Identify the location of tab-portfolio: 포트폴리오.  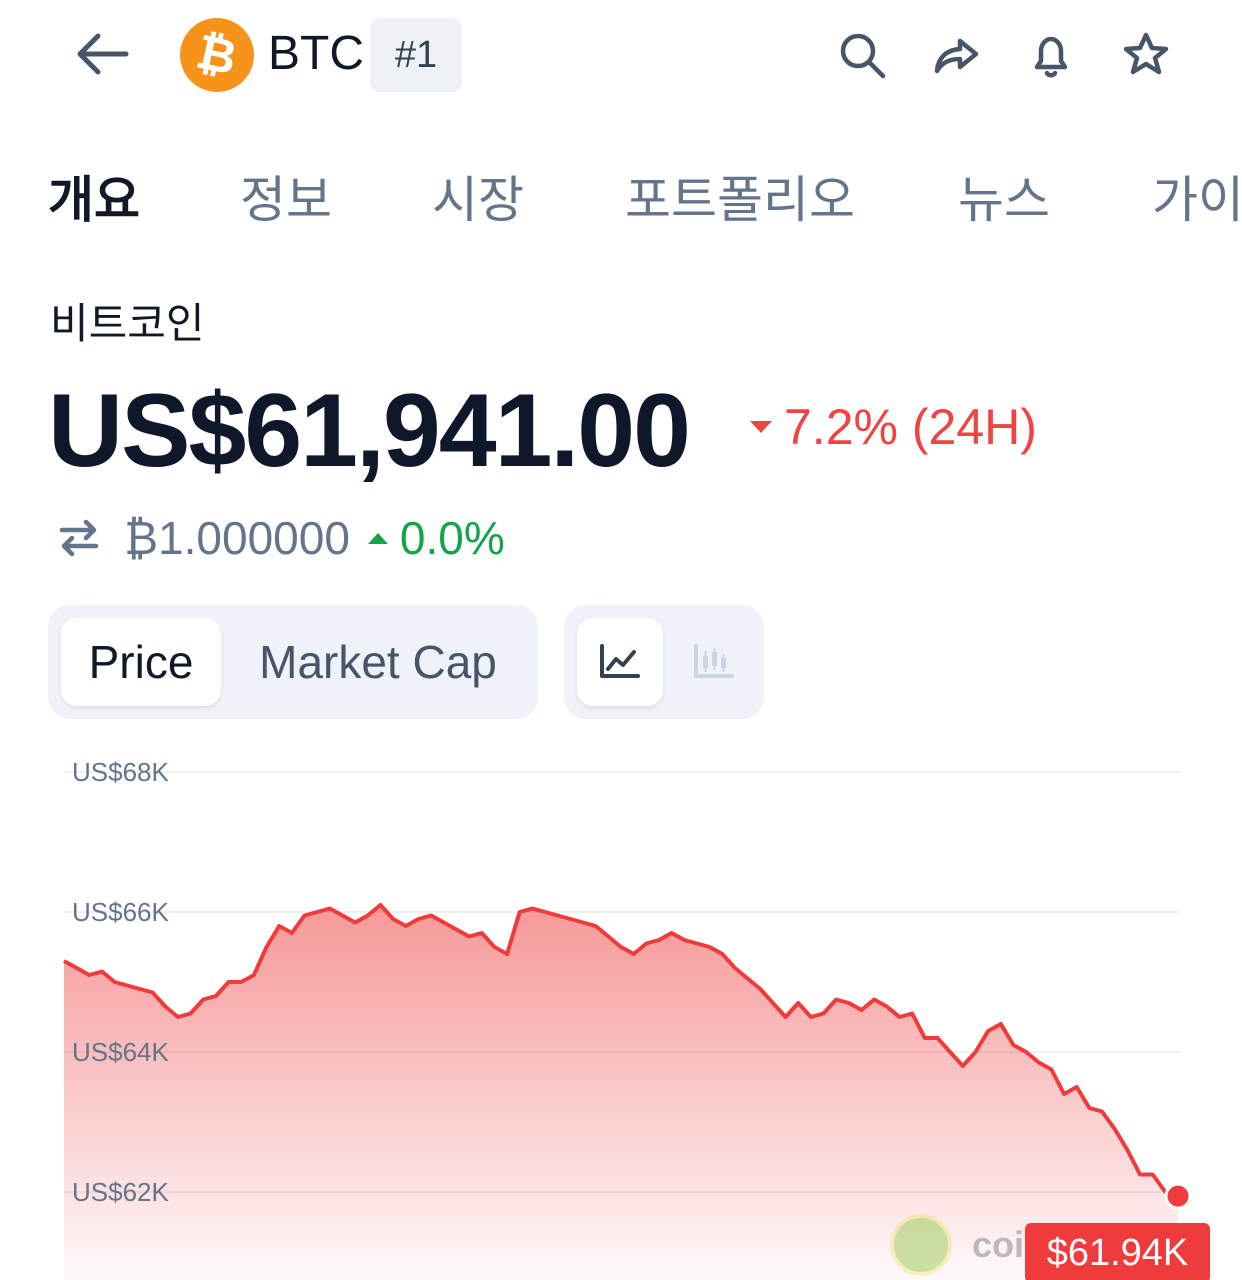
(740, 196).